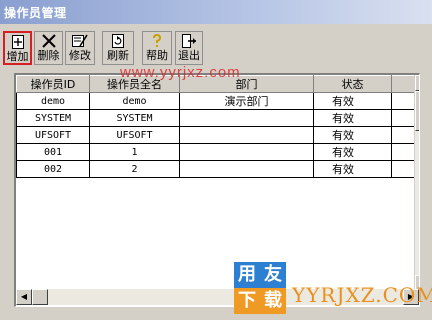  Describe the element at coordinates (53, 101) in the screenshot. I see `cell-id: demo` at that location.